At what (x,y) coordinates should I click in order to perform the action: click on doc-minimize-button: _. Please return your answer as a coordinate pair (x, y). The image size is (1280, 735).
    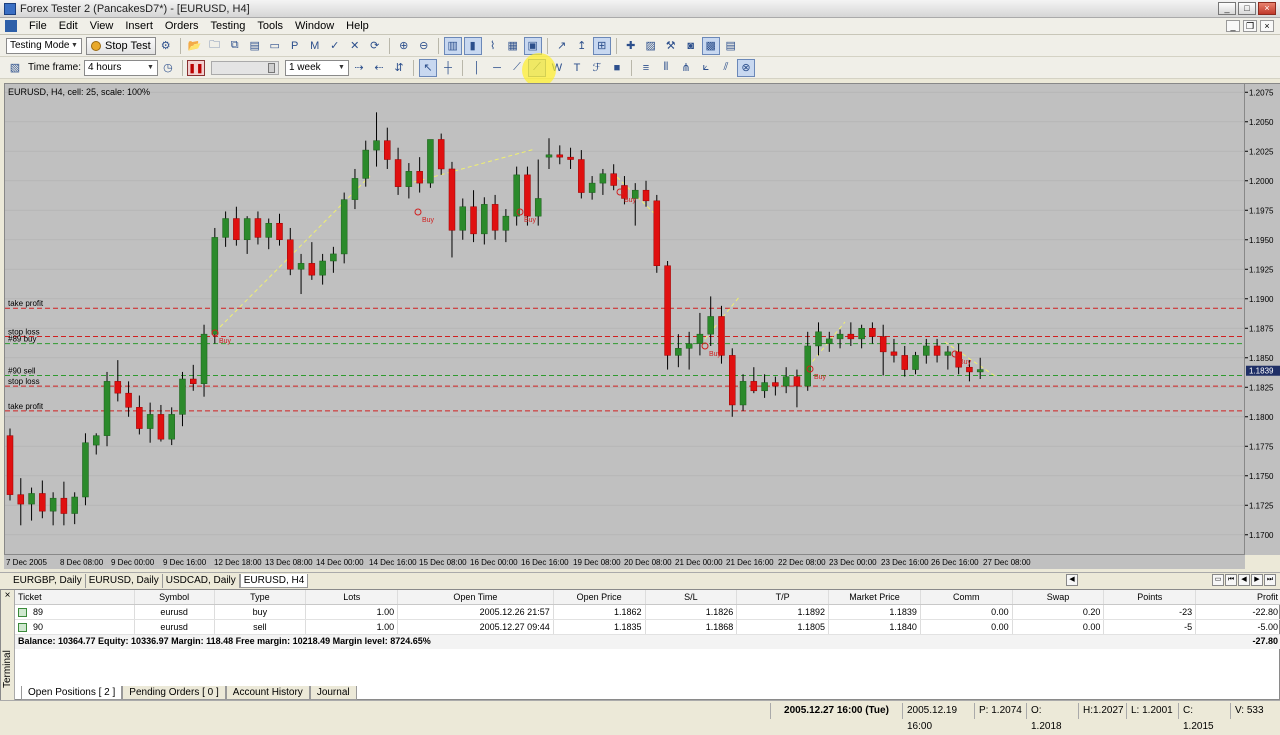
    Looking at the image, I should click on (1233, 26).